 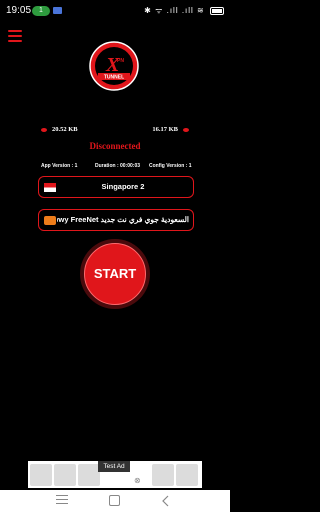 What do you see at coordinates (166, 501) in the screenshot?
I see `back-icon` at bounding box center [166, 501].